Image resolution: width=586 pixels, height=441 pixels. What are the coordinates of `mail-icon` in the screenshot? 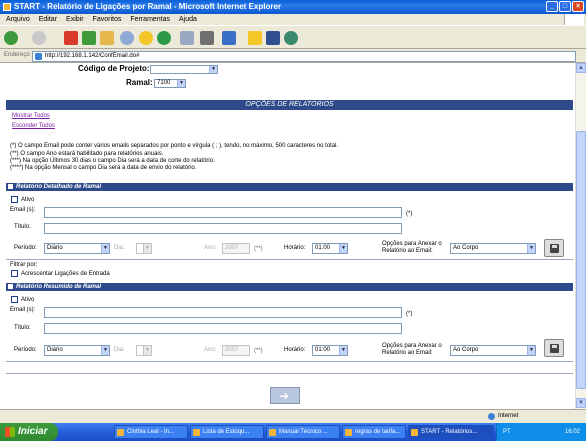 It's located at (187, 38).